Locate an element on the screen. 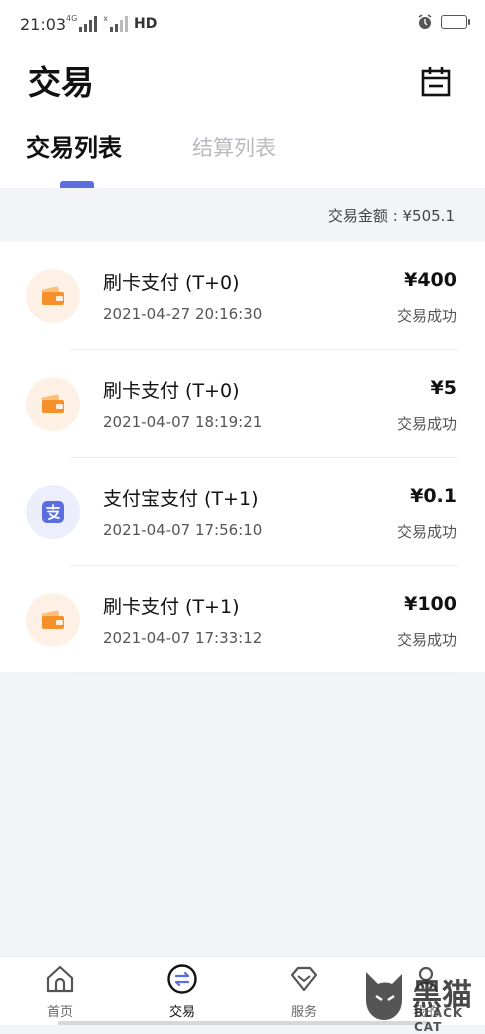 This screenshot has width=485, height=1034. nav-item-home: 首页 is located at coordinates (60, 991).